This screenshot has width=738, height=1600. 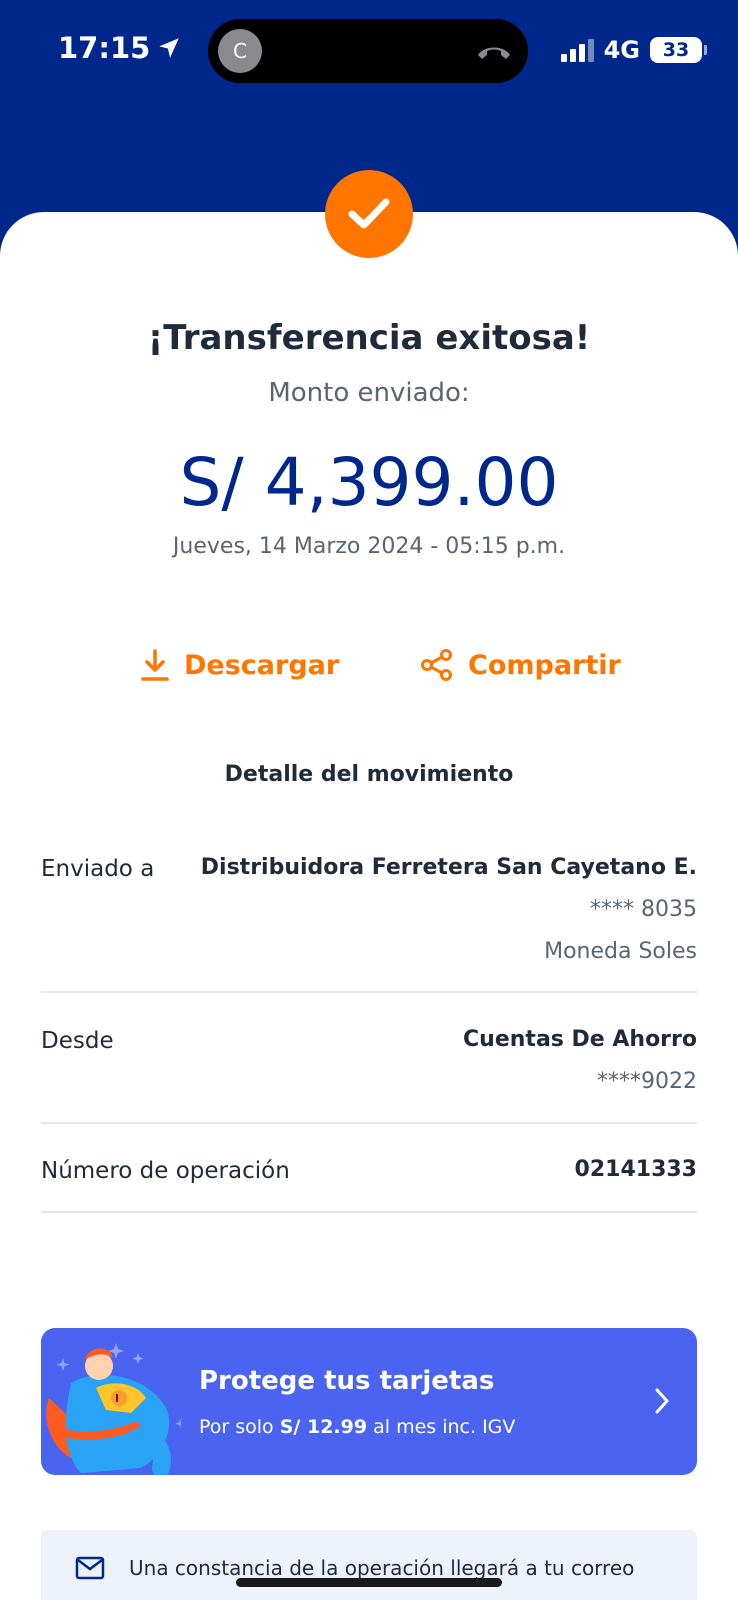 I want to click on download-label: Descargar, so click(x=262, y=665).